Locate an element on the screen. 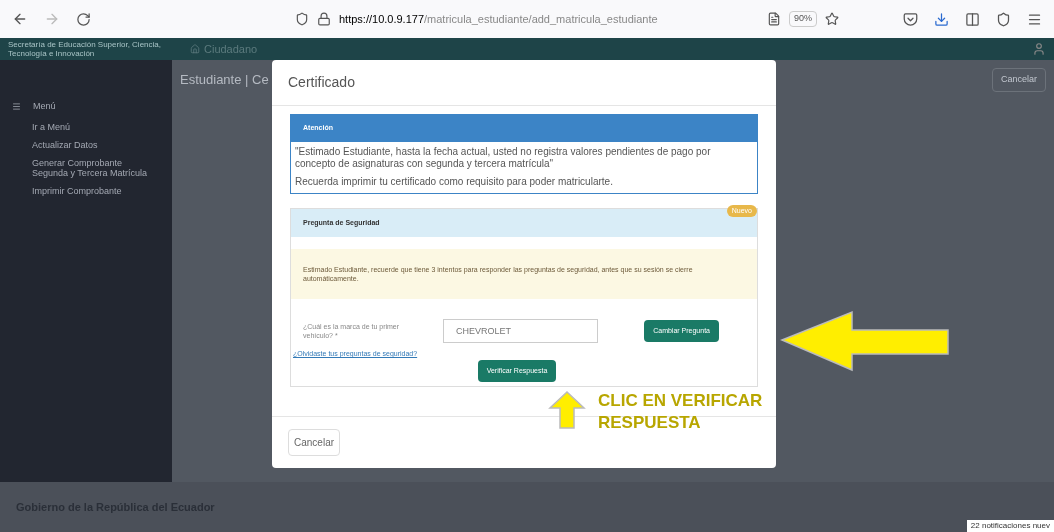 The width and height of the screenshot is (1054, 532). sidebar-icon is located at coordinates (972, 19).